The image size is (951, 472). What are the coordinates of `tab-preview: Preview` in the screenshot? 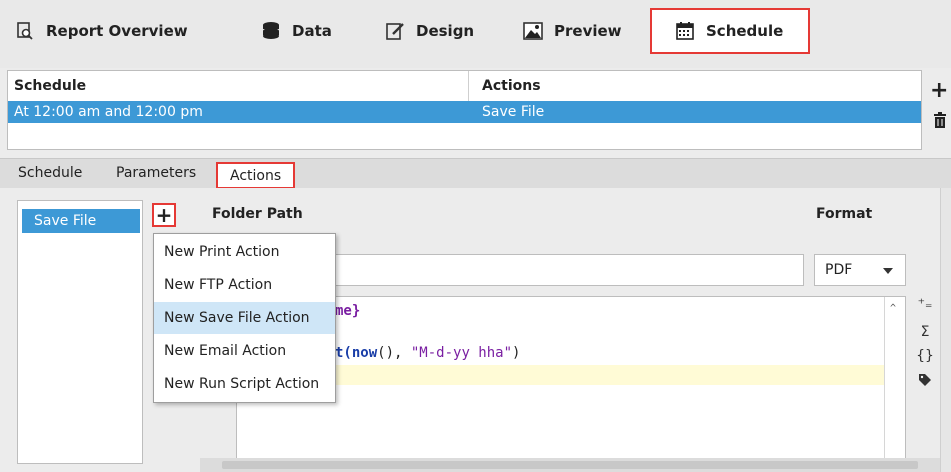 It's located at (572, 31).